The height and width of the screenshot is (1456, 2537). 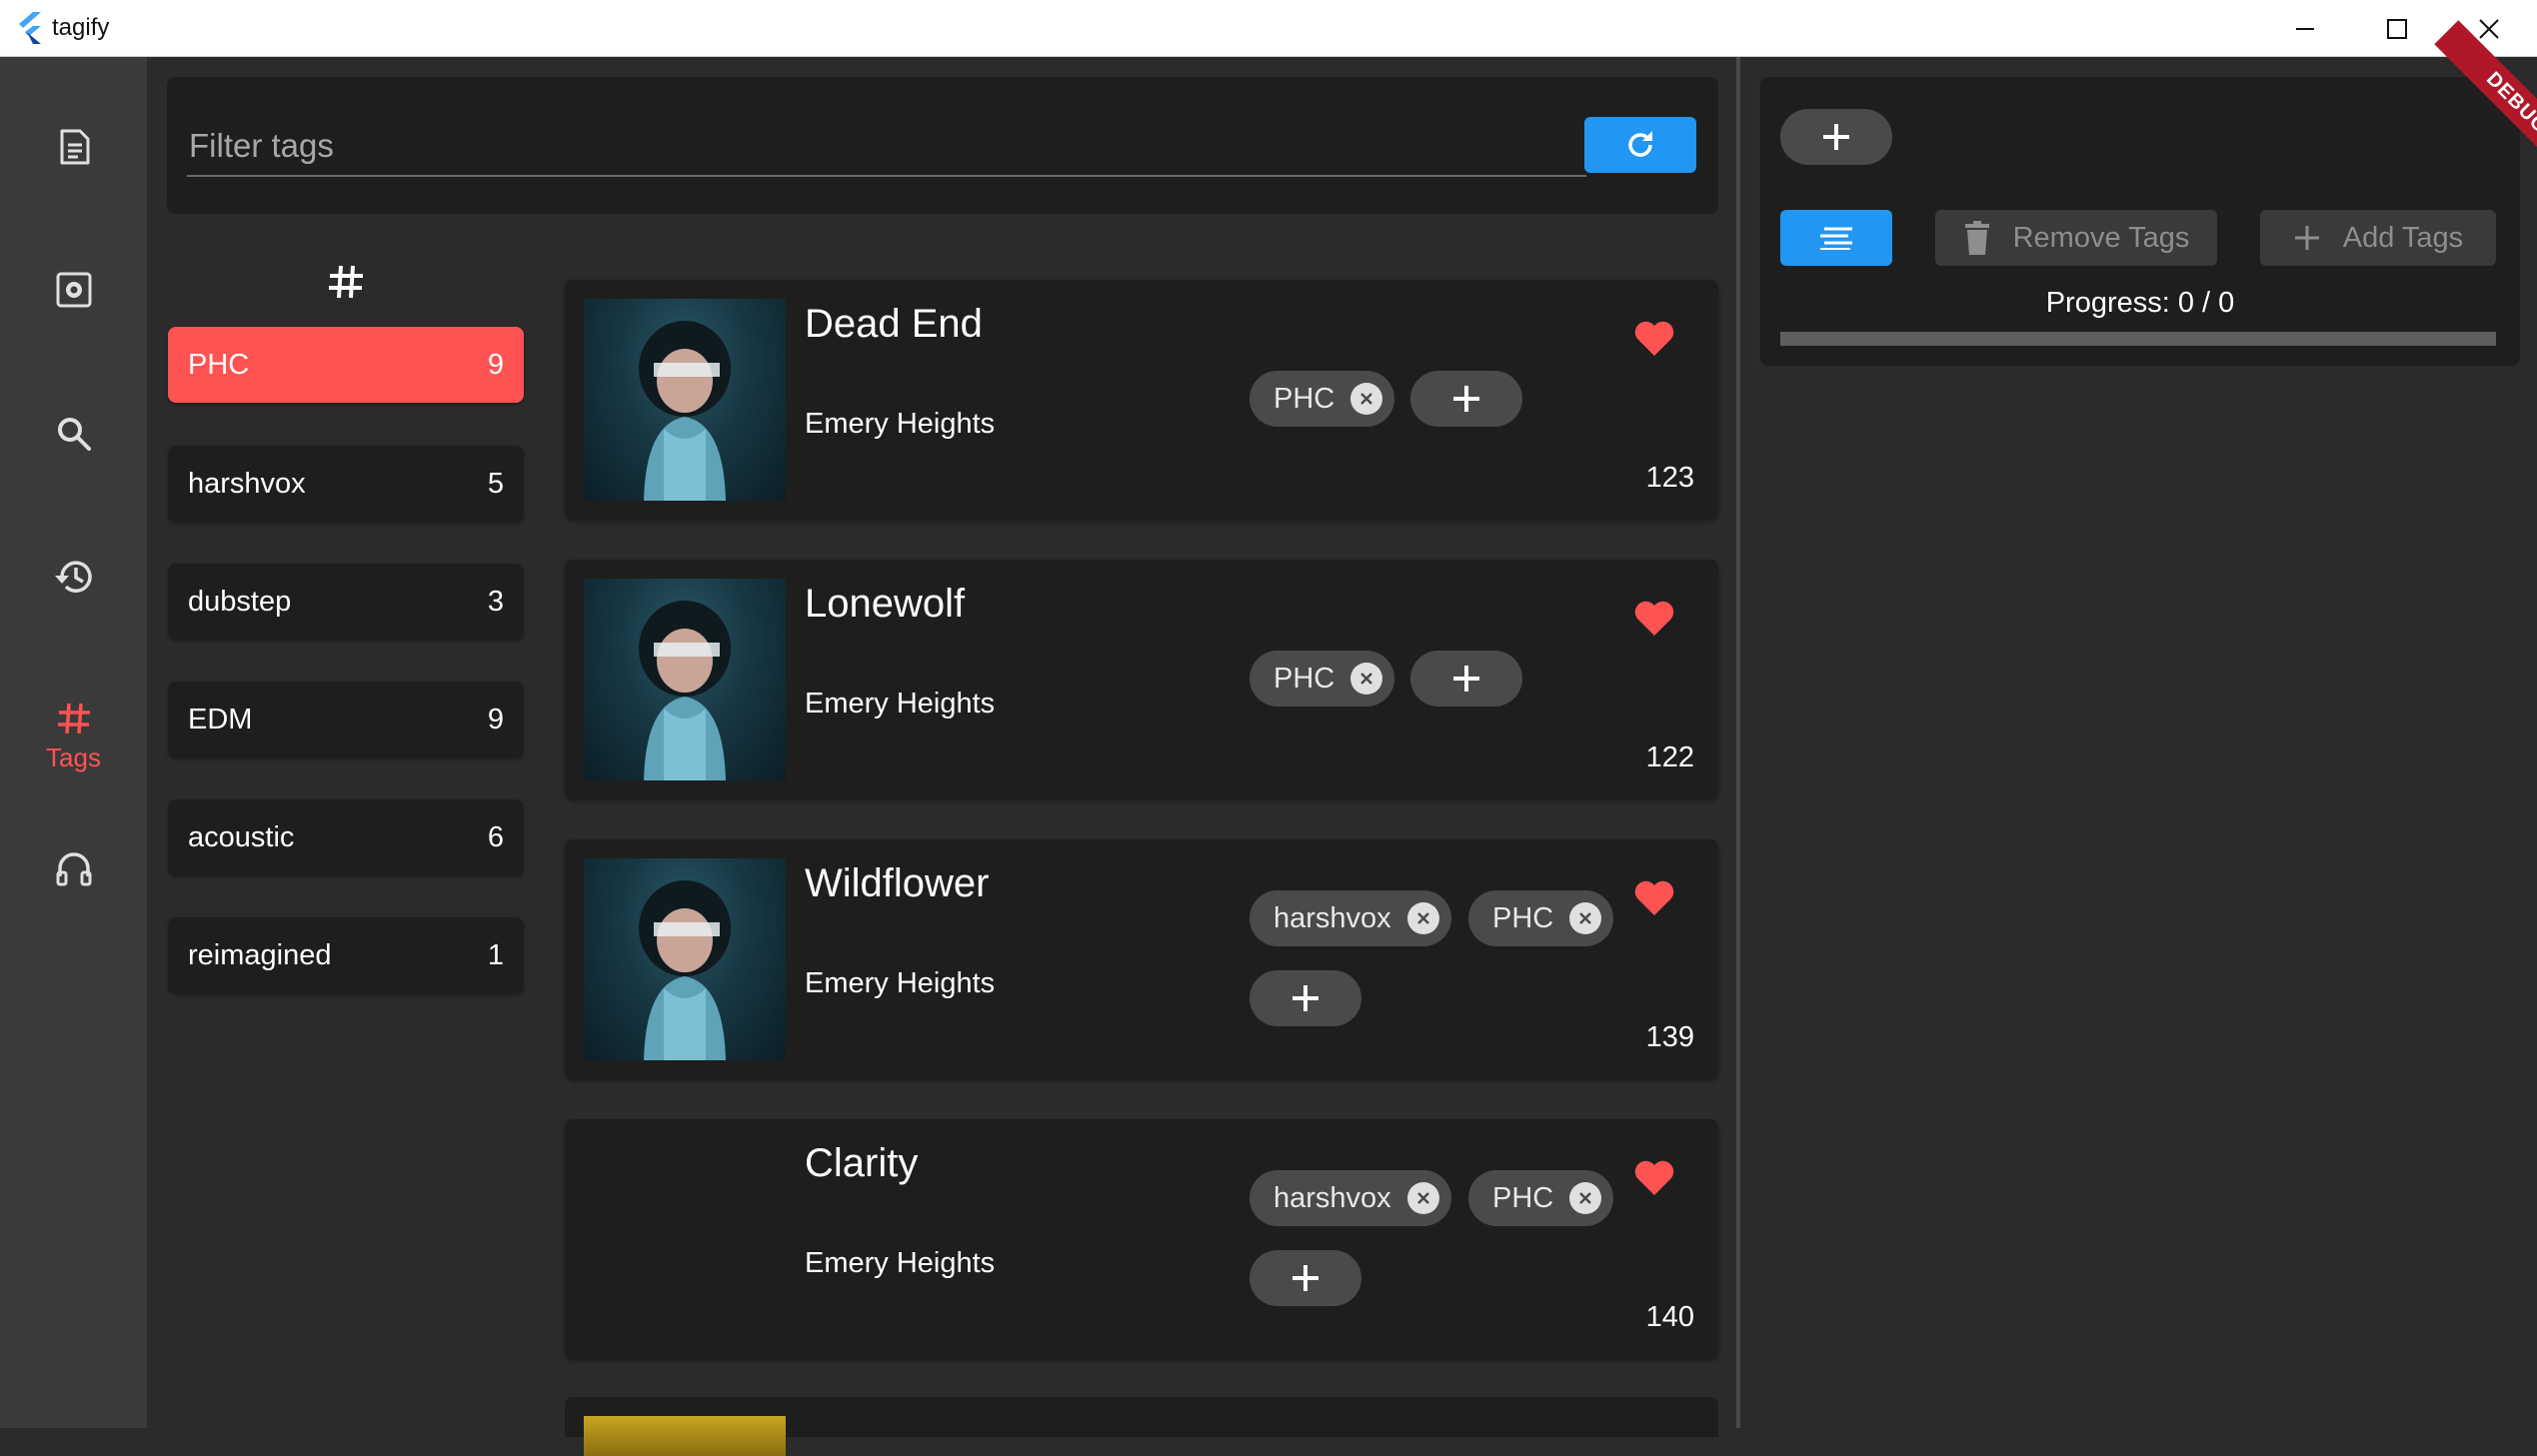 What do you see at coordinates (240, 601) in the screenshot?
I see `tag-name: dubstep` at bounding box center [240, 601].